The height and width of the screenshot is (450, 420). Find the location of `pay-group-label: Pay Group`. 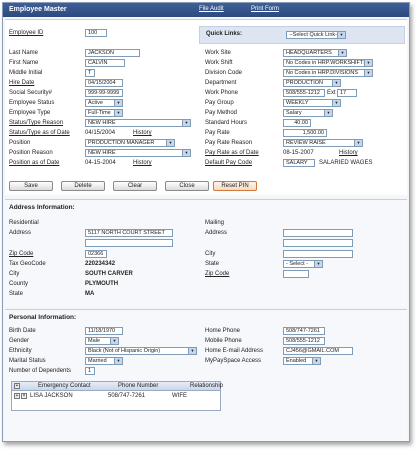

pay-group-label: Pay Group is located at coordinates (219, 103).